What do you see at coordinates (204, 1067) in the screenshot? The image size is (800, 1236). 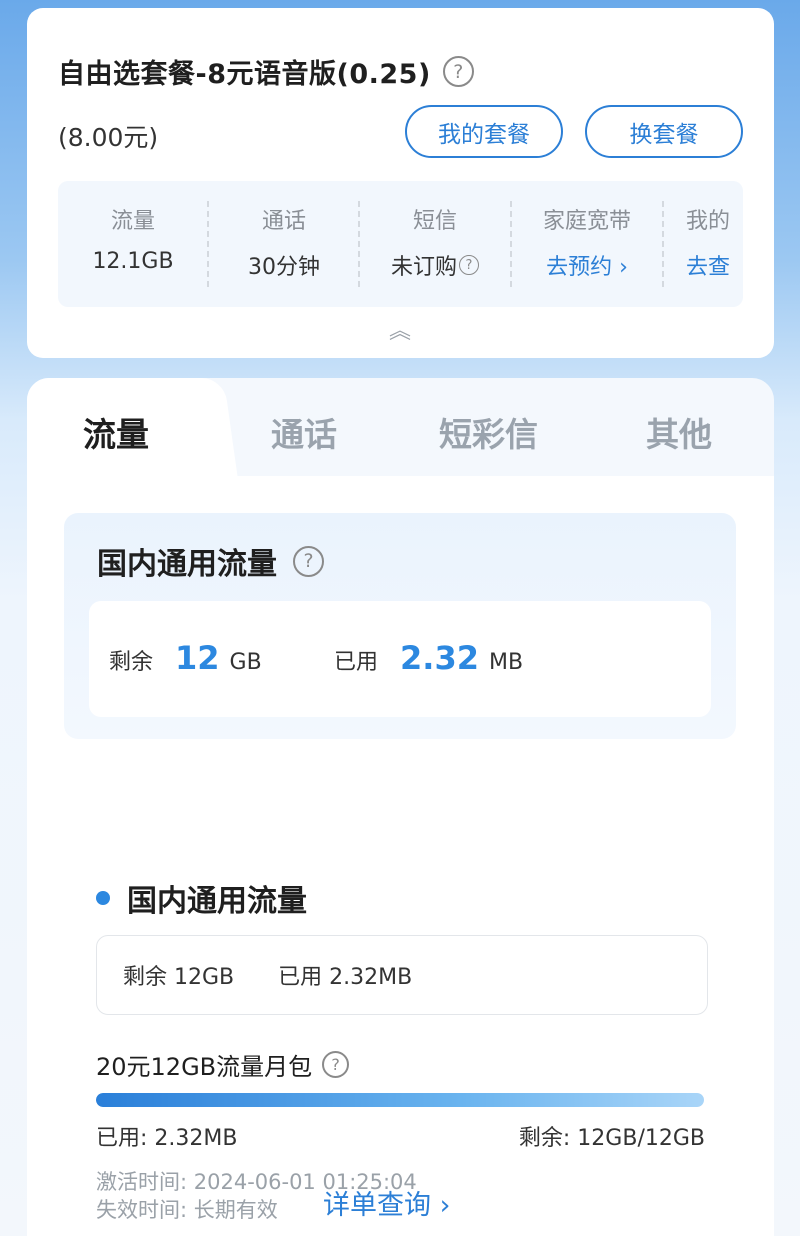 I see `package-name: 20元12GB流量月包` at bounding box center [204, 1067].